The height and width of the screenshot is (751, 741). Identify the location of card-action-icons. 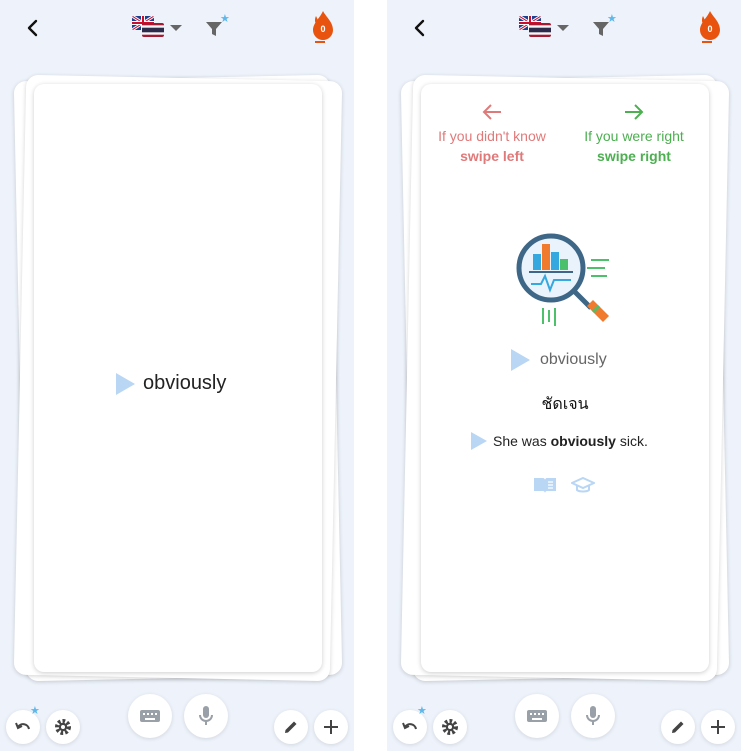
(564, 485).